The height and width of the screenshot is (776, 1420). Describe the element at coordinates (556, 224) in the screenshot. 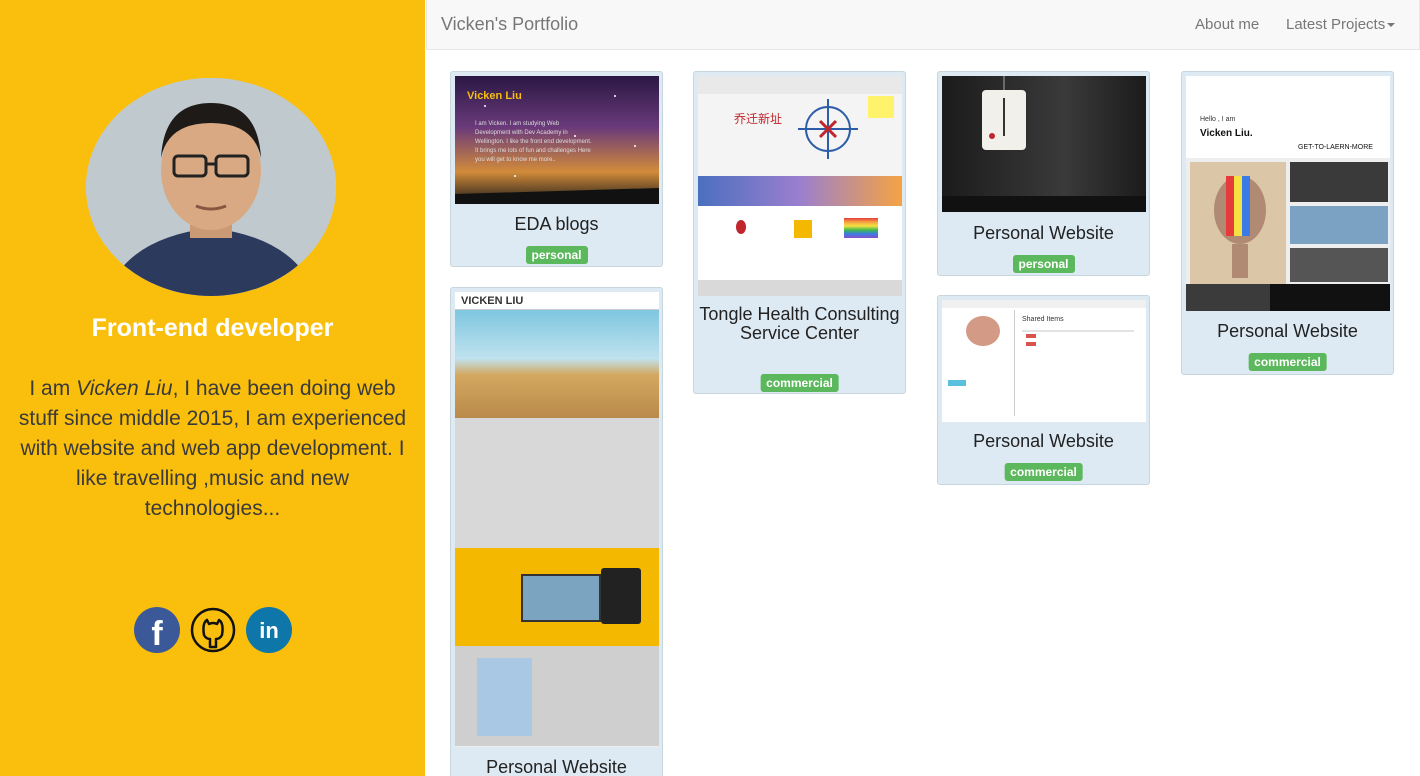

I see `card-title: EDA blogs` at that location.